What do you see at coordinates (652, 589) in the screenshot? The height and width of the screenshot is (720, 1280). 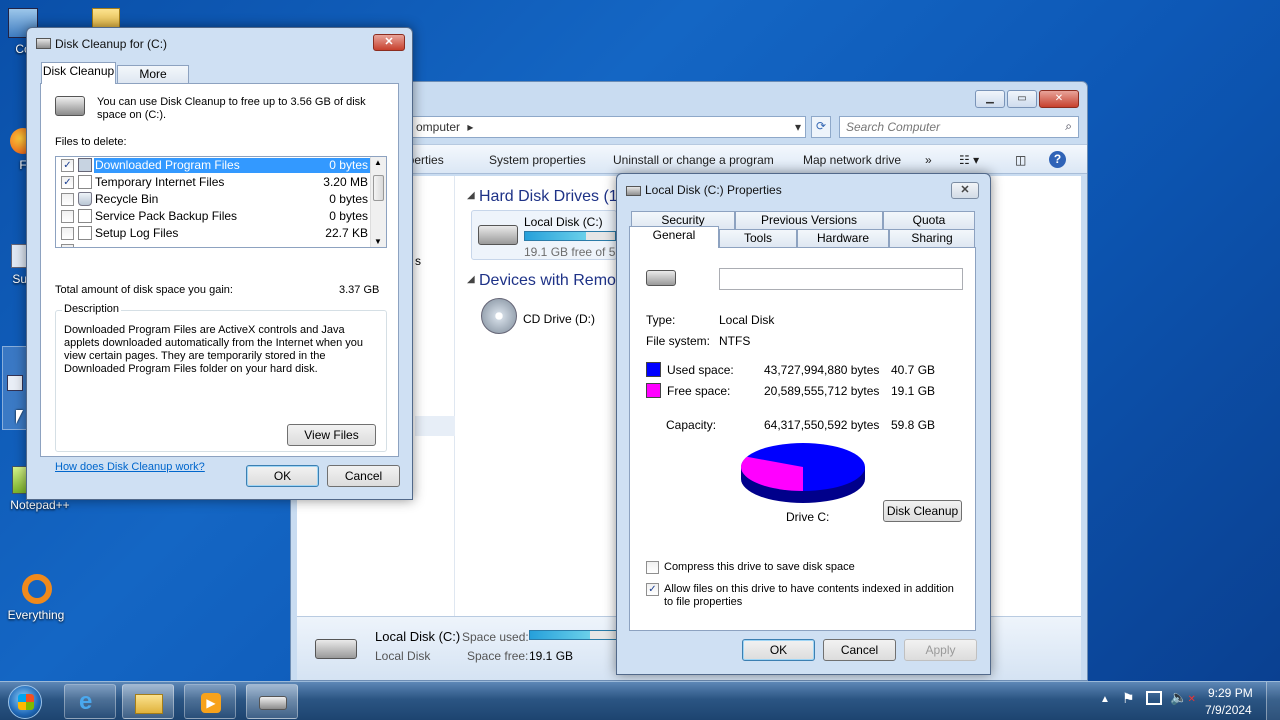 I see `index-checkbox: ✓` at bounding box center [652, 589].